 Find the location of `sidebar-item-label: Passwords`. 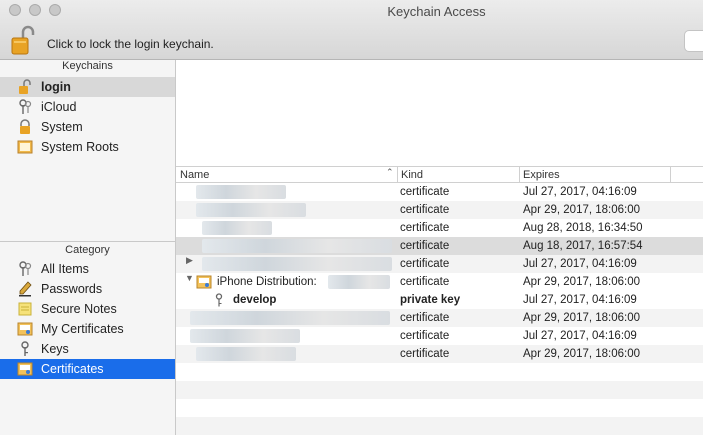

sidebar-item-label: Passwords is located at coordinates (72, 289).